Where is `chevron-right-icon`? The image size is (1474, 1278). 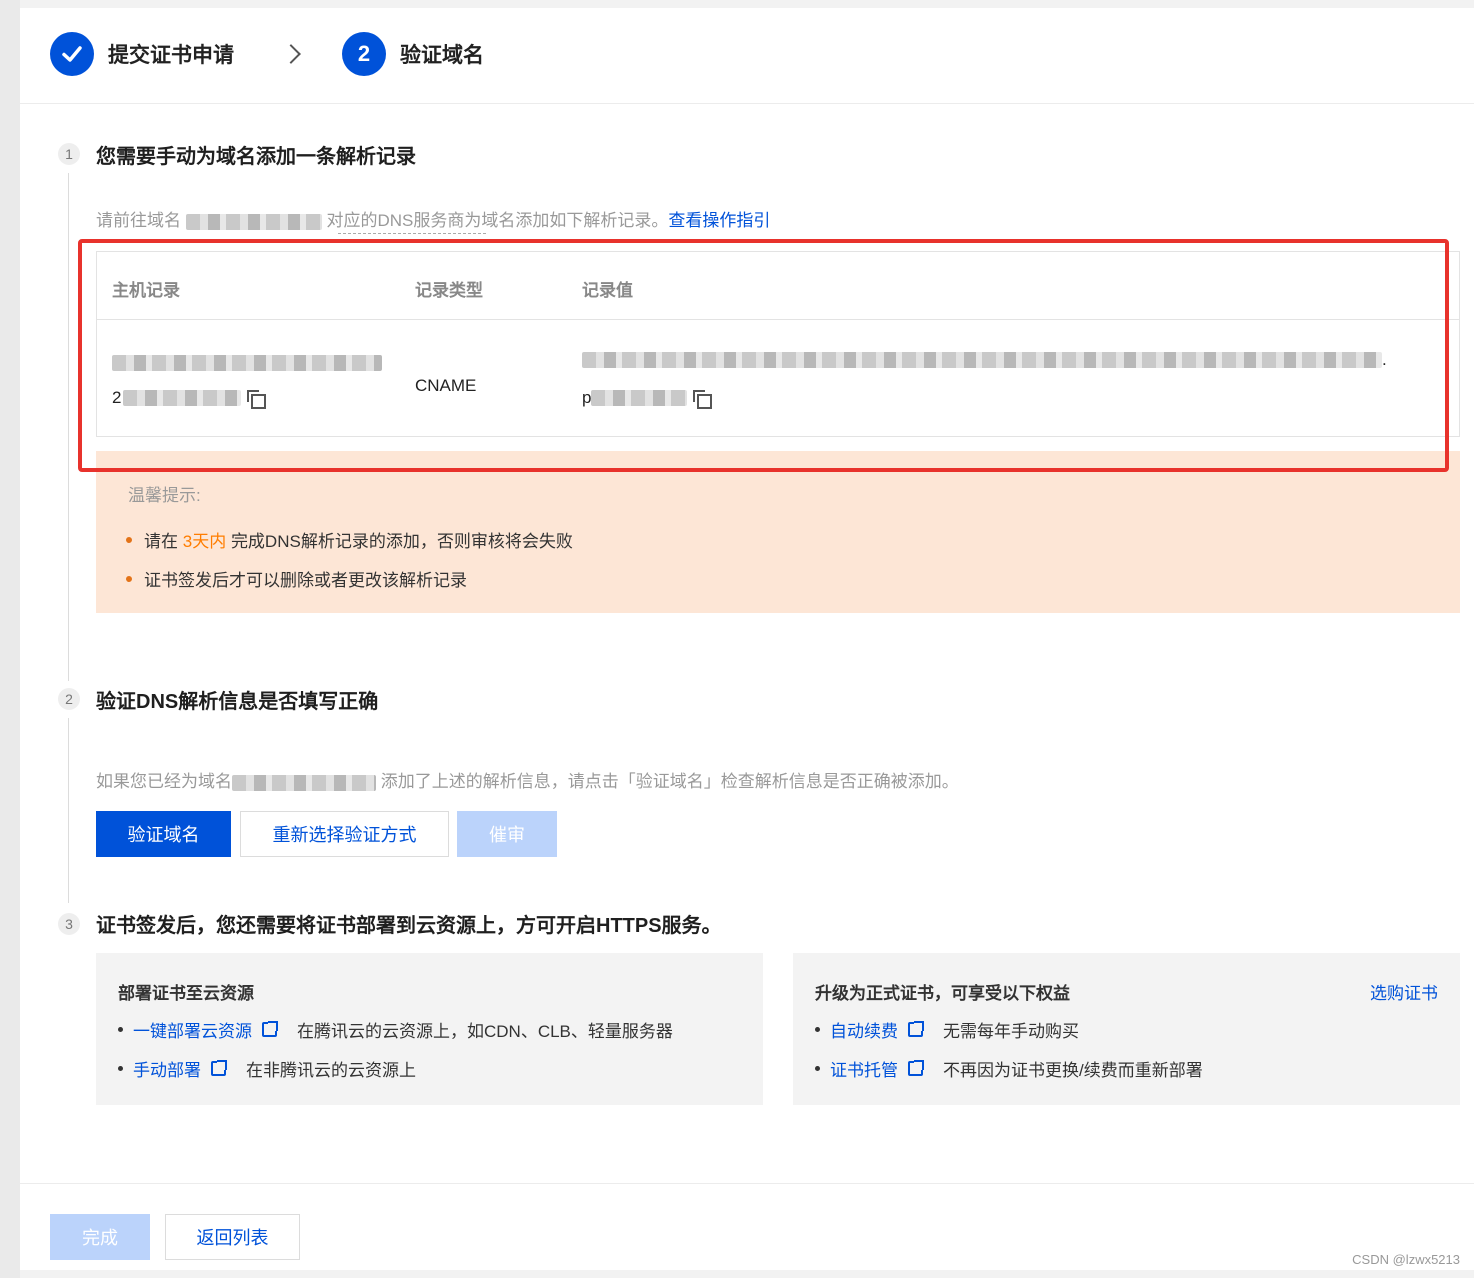 chevron-right-icon is located at coordinates (291, 54).